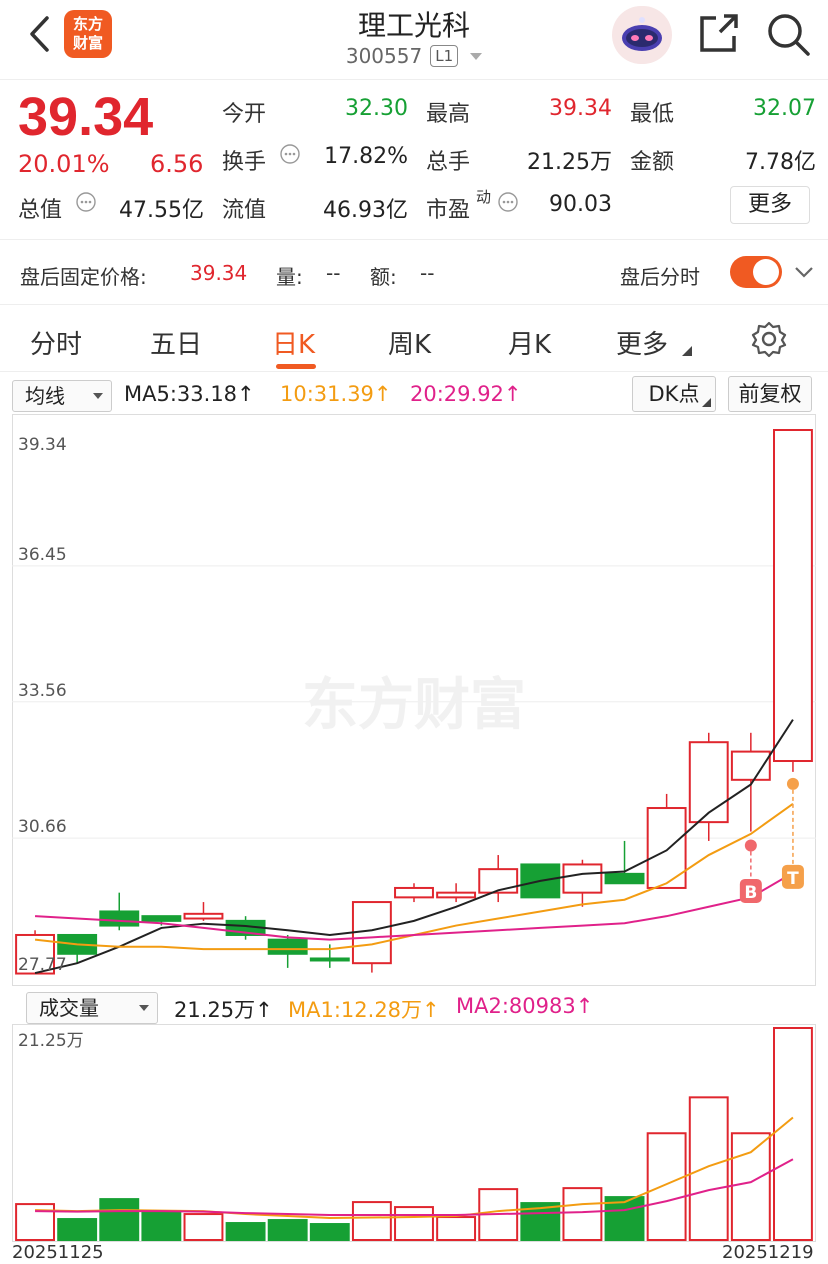 Image resolution: width=828 pixels, height=1264 pixels. I want to click on after-hours-amount-value: --, so click(427, 273).